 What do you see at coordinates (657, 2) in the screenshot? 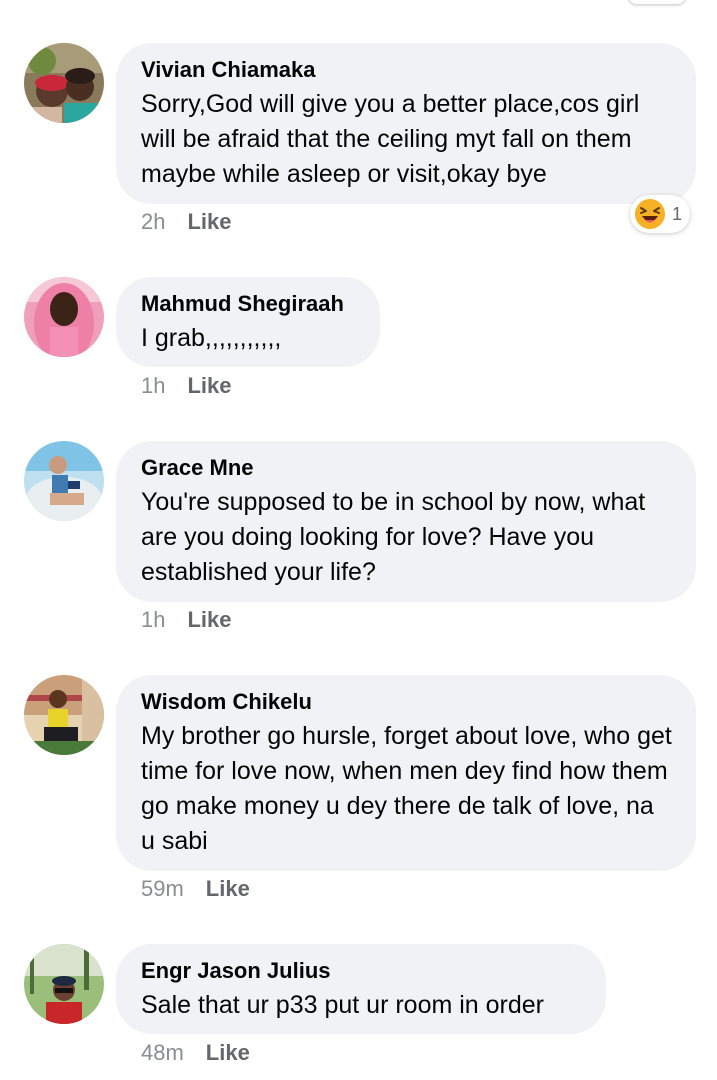
I see `previous-reaction-pill` at bounding box center [657, 2].